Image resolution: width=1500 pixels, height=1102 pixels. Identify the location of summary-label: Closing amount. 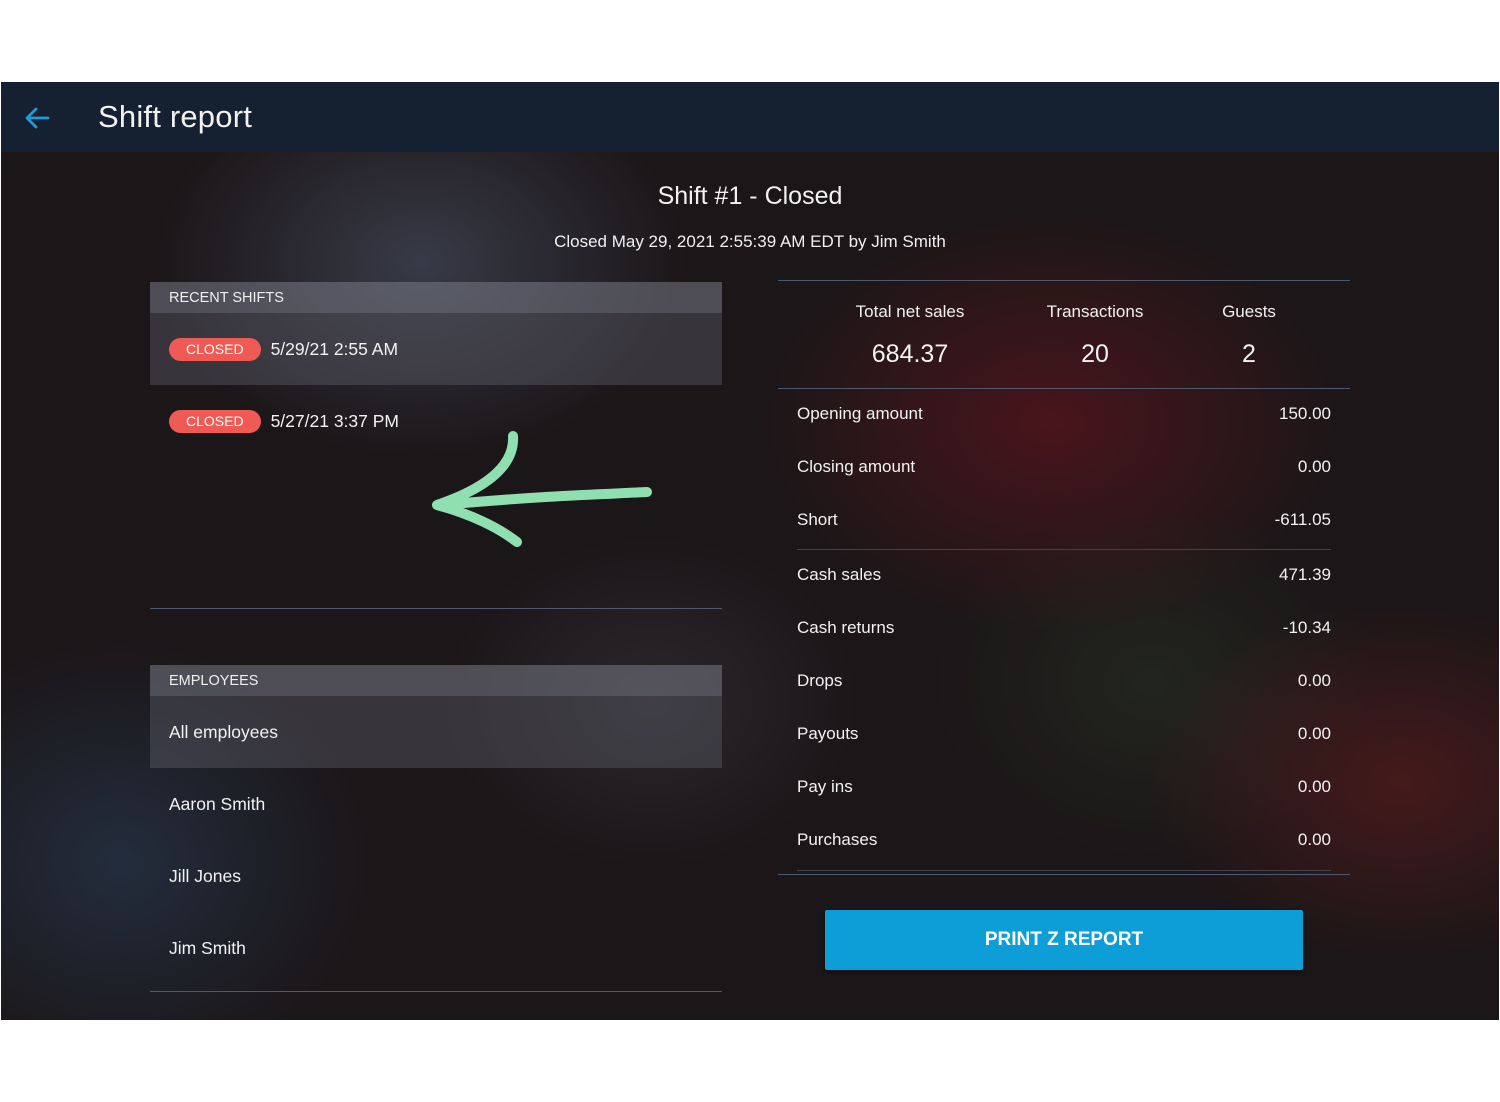
(856, 466).